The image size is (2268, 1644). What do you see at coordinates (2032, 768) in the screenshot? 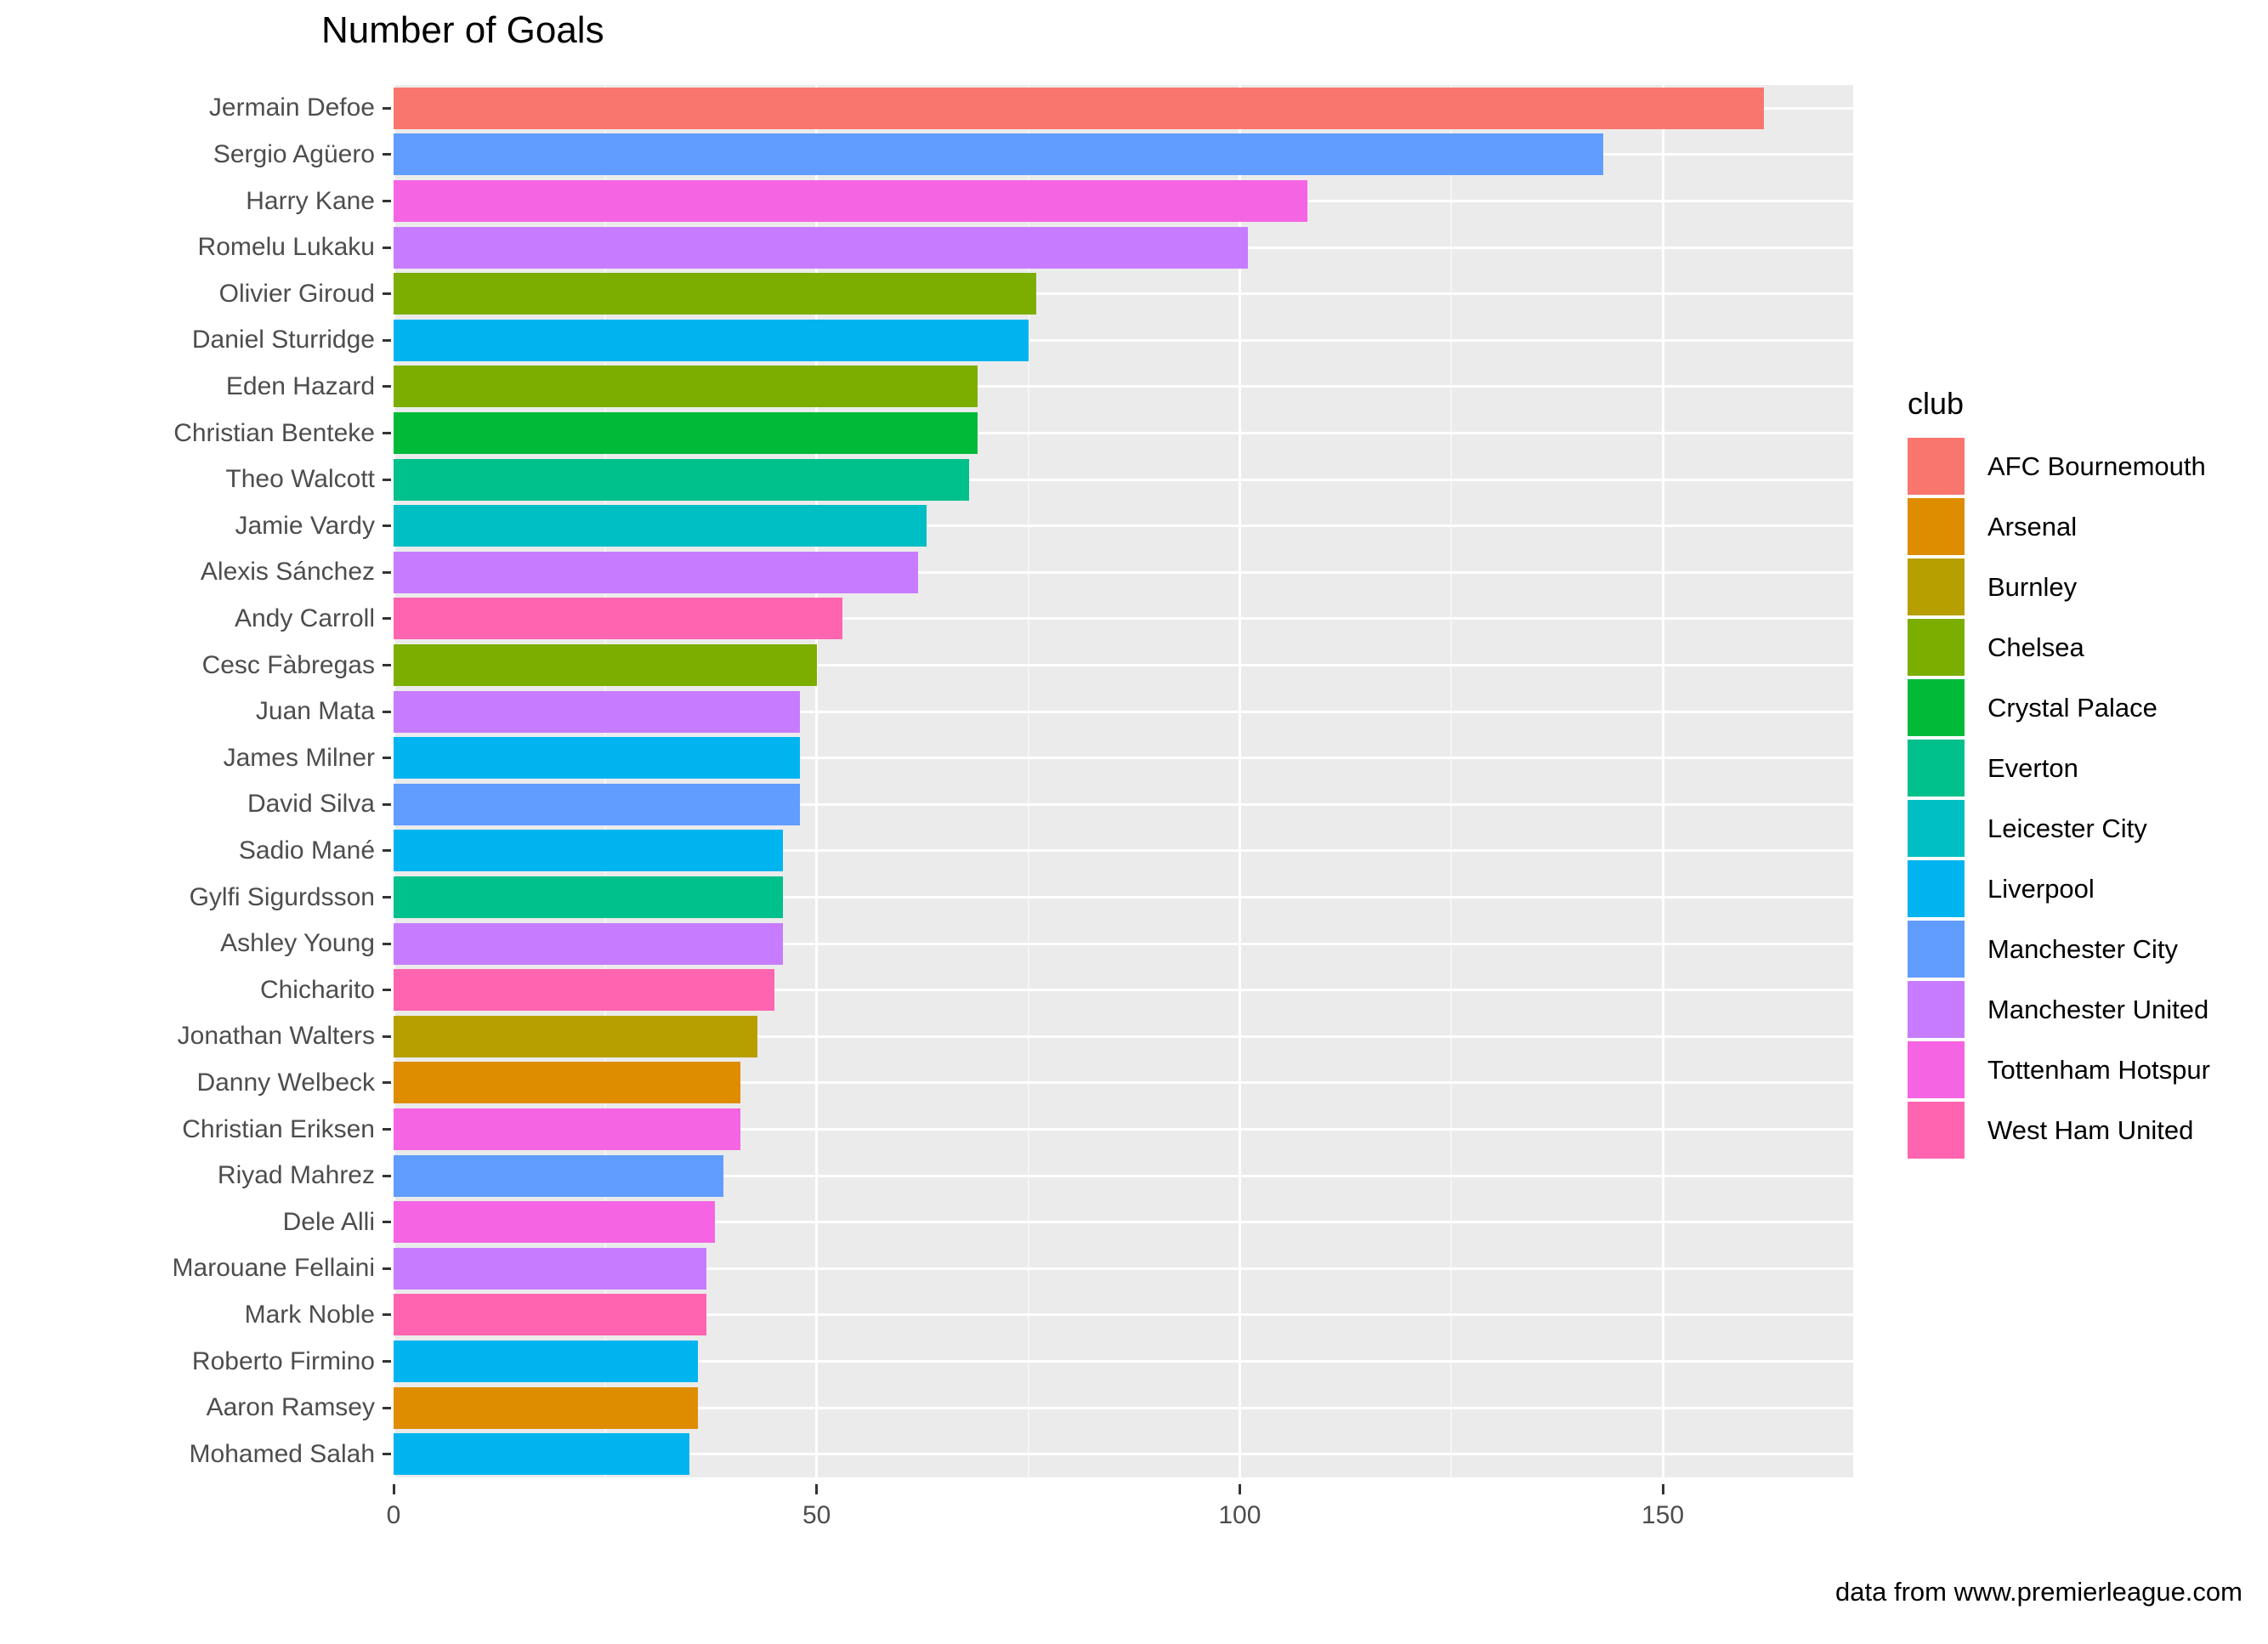
I see `legend-item-label: Everton` at bounding box center [2032, 768].